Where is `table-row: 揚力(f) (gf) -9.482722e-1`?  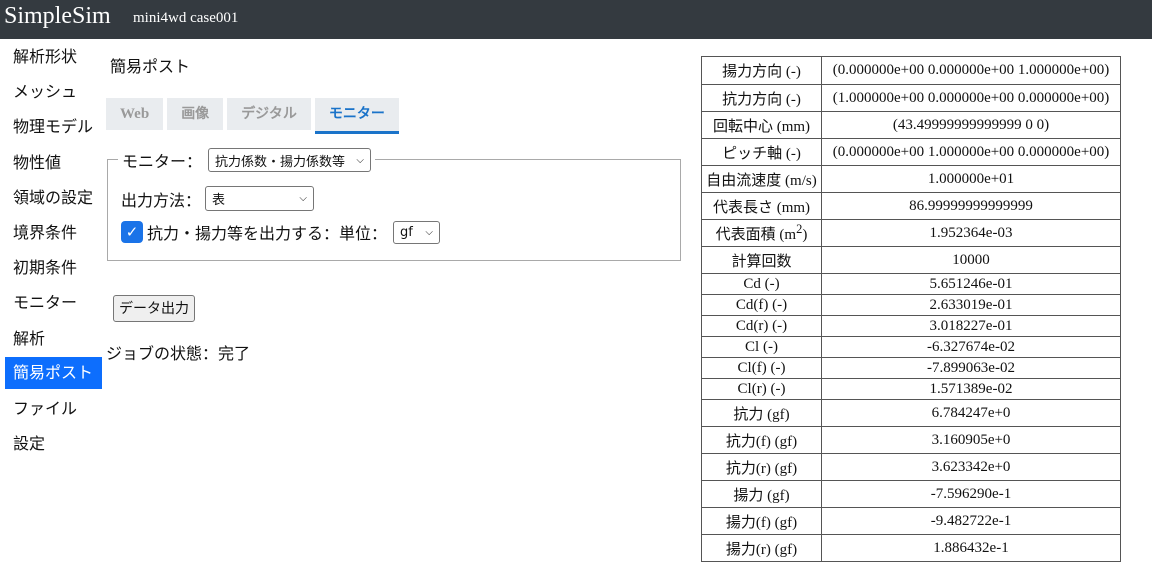 table-row: 揚力(f) (gf) -9.482722e-1 is located at coordinates (911, 521).